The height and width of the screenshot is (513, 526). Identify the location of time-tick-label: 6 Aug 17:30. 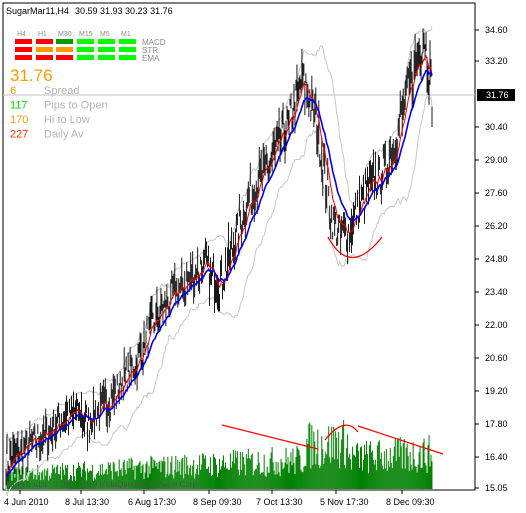
(152, 502).